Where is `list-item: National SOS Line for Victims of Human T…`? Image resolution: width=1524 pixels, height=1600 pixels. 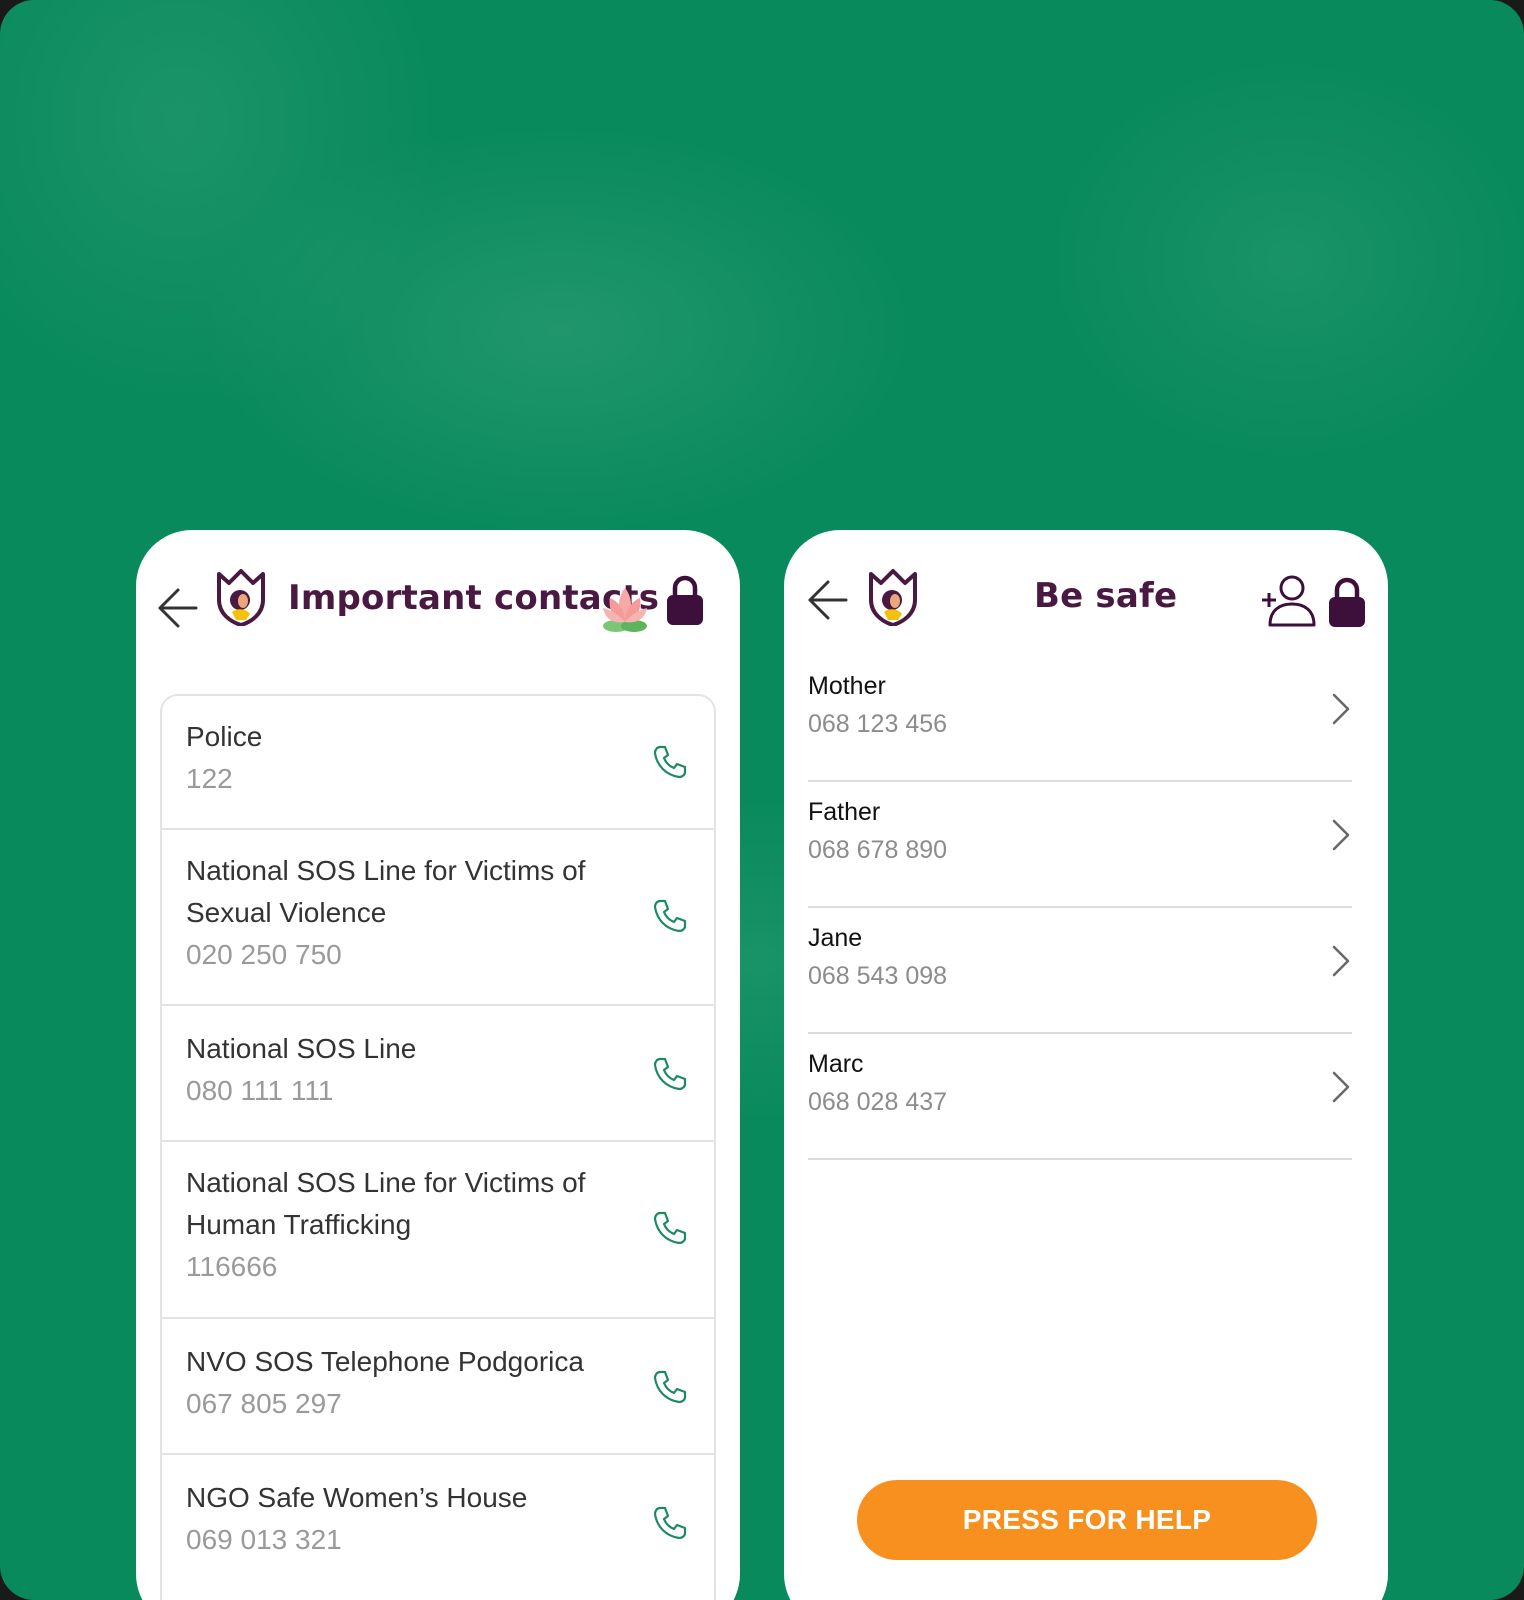
list-item: National SOS Line for Victims of Human T… is located at coordinates (438, 1230).